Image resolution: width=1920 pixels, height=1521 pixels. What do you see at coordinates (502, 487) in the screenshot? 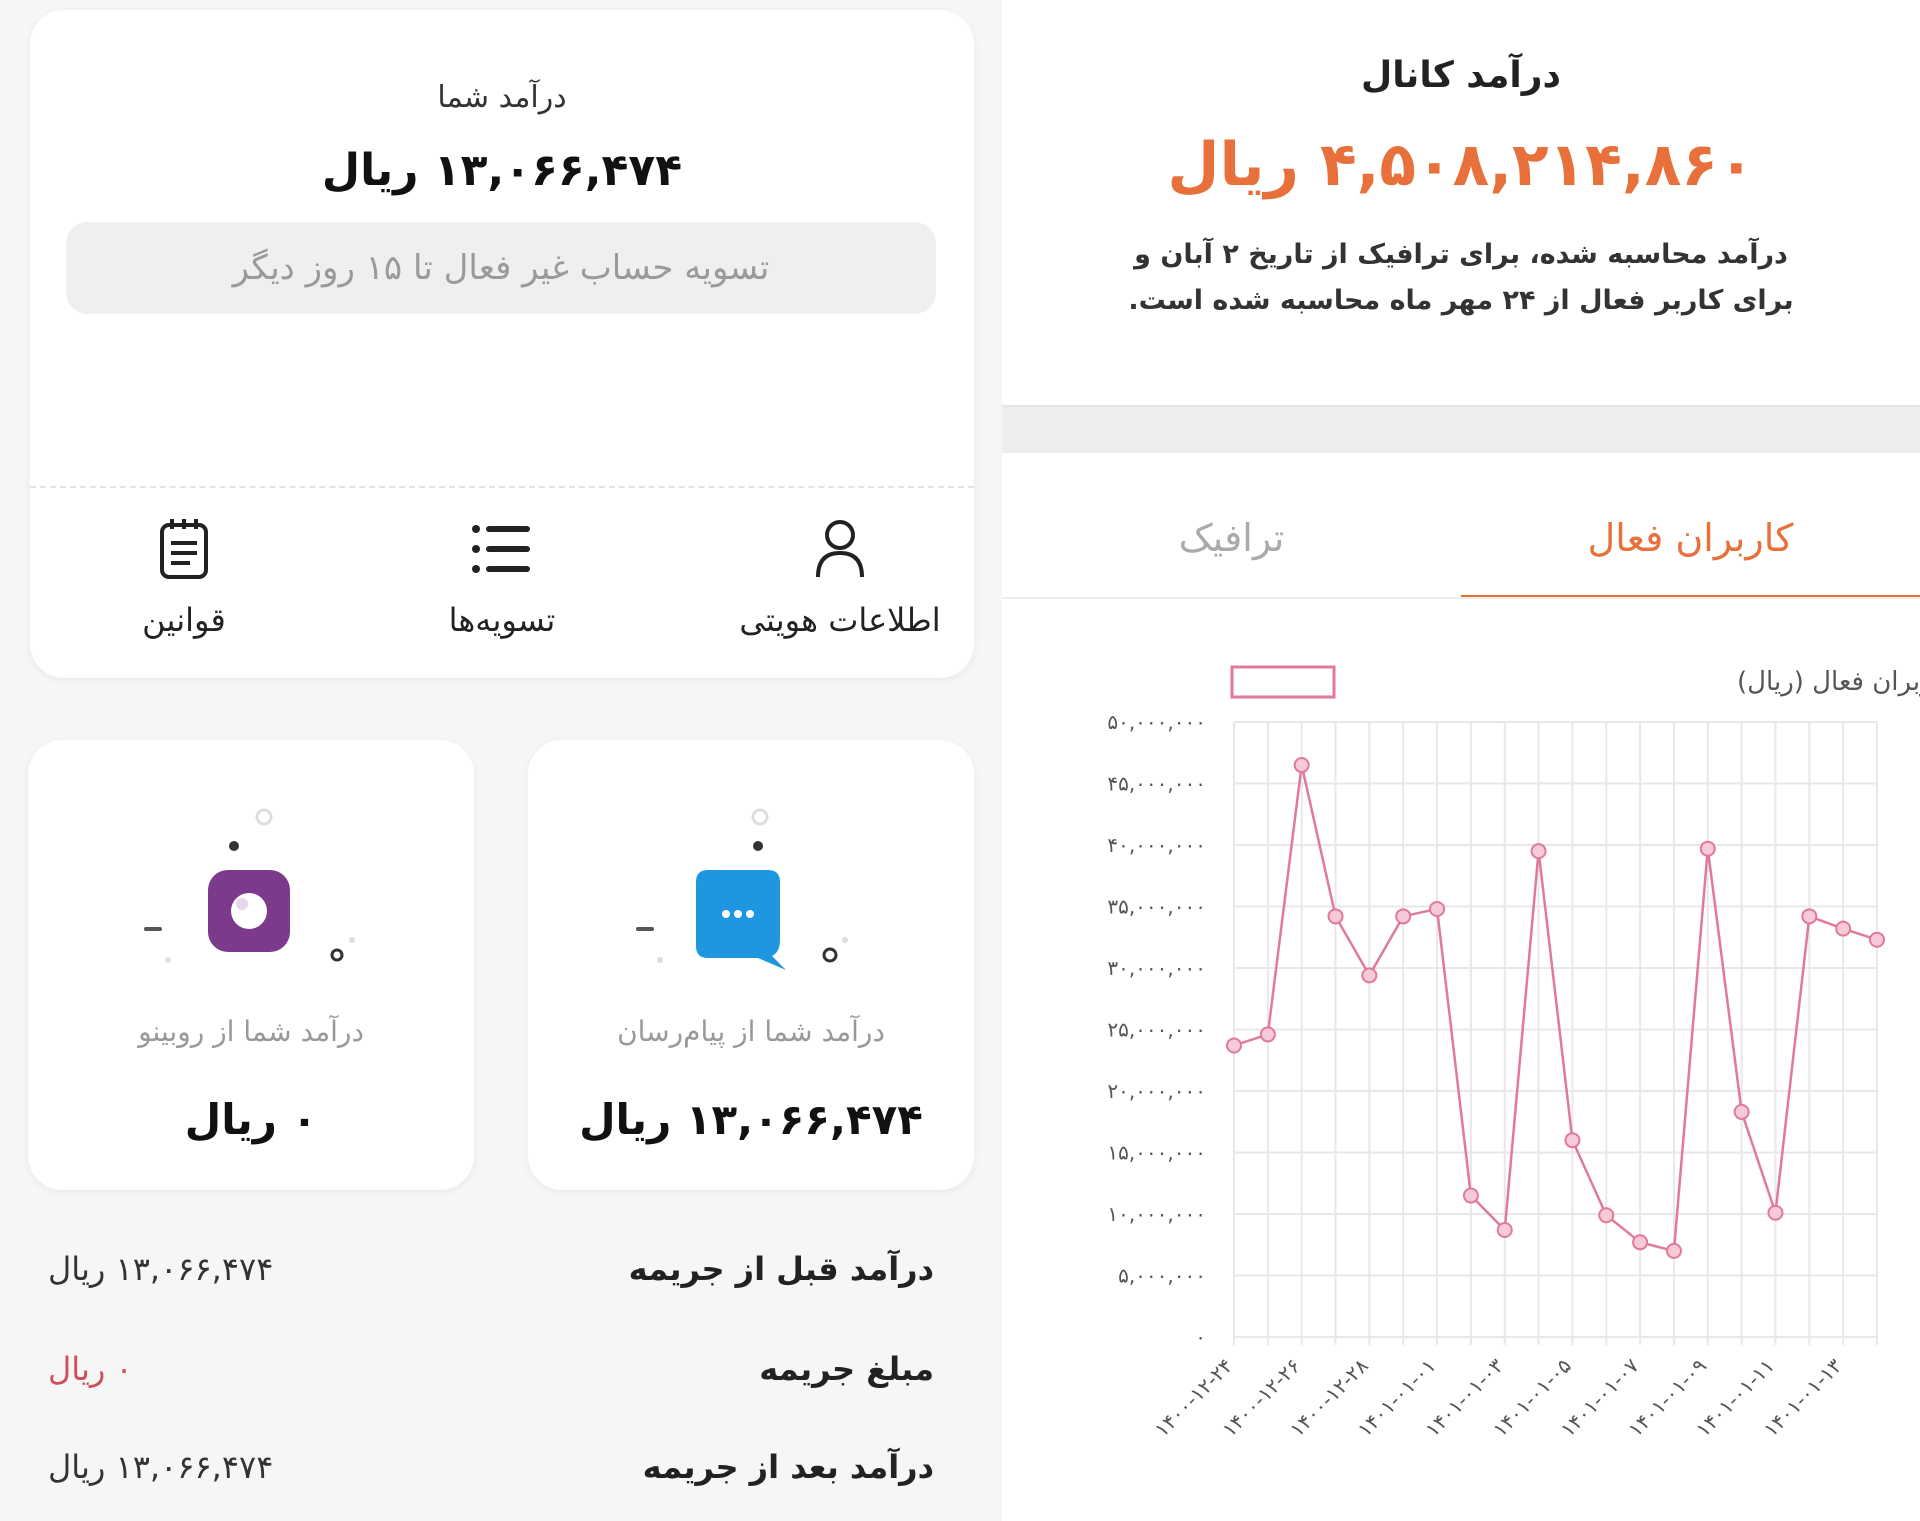
I see `card-divider` at bounding box center [502, 487].